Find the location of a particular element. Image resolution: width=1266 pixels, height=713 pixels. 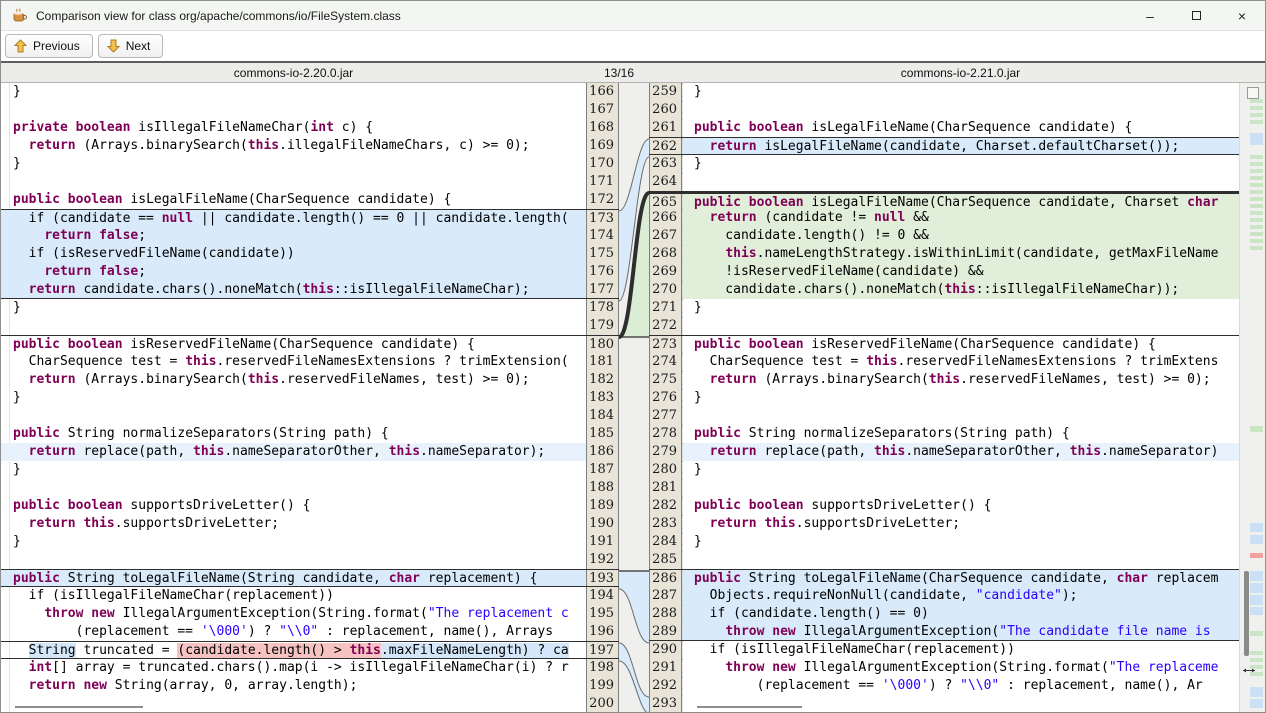

close-button: × is located at coordinates (1242, 16).